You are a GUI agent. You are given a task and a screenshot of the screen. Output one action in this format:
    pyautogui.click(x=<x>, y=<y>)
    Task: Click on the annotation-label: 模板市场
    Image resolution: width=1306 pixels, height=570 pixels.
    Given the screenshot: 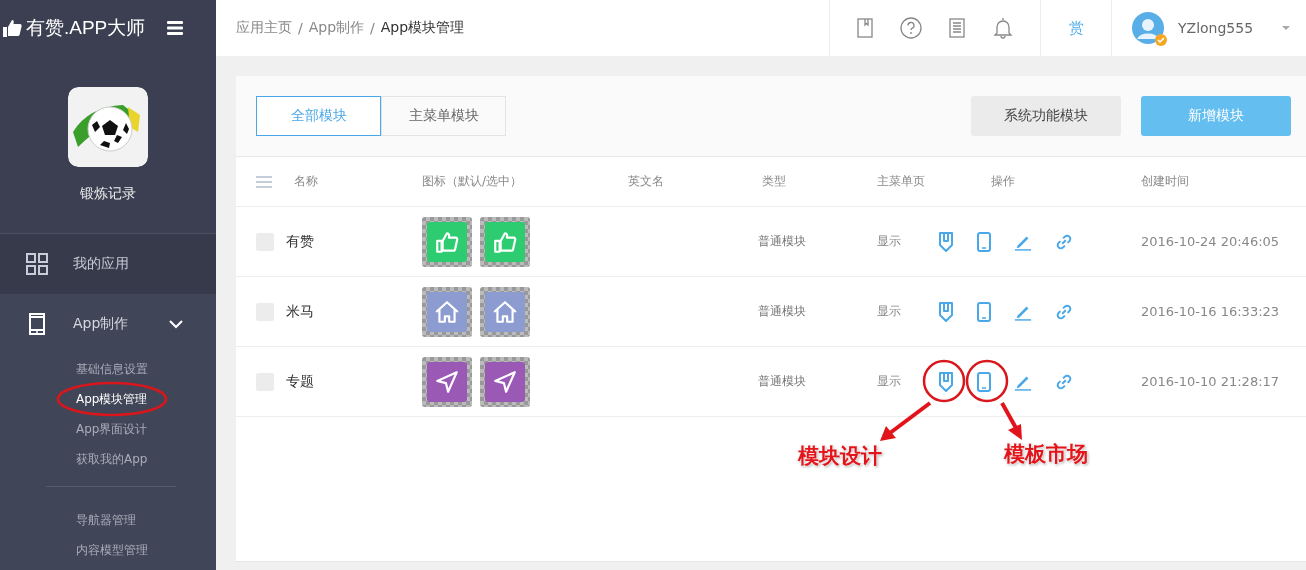 What is the action you would take?
    pyautogui.click(x=1046, y=454)
    